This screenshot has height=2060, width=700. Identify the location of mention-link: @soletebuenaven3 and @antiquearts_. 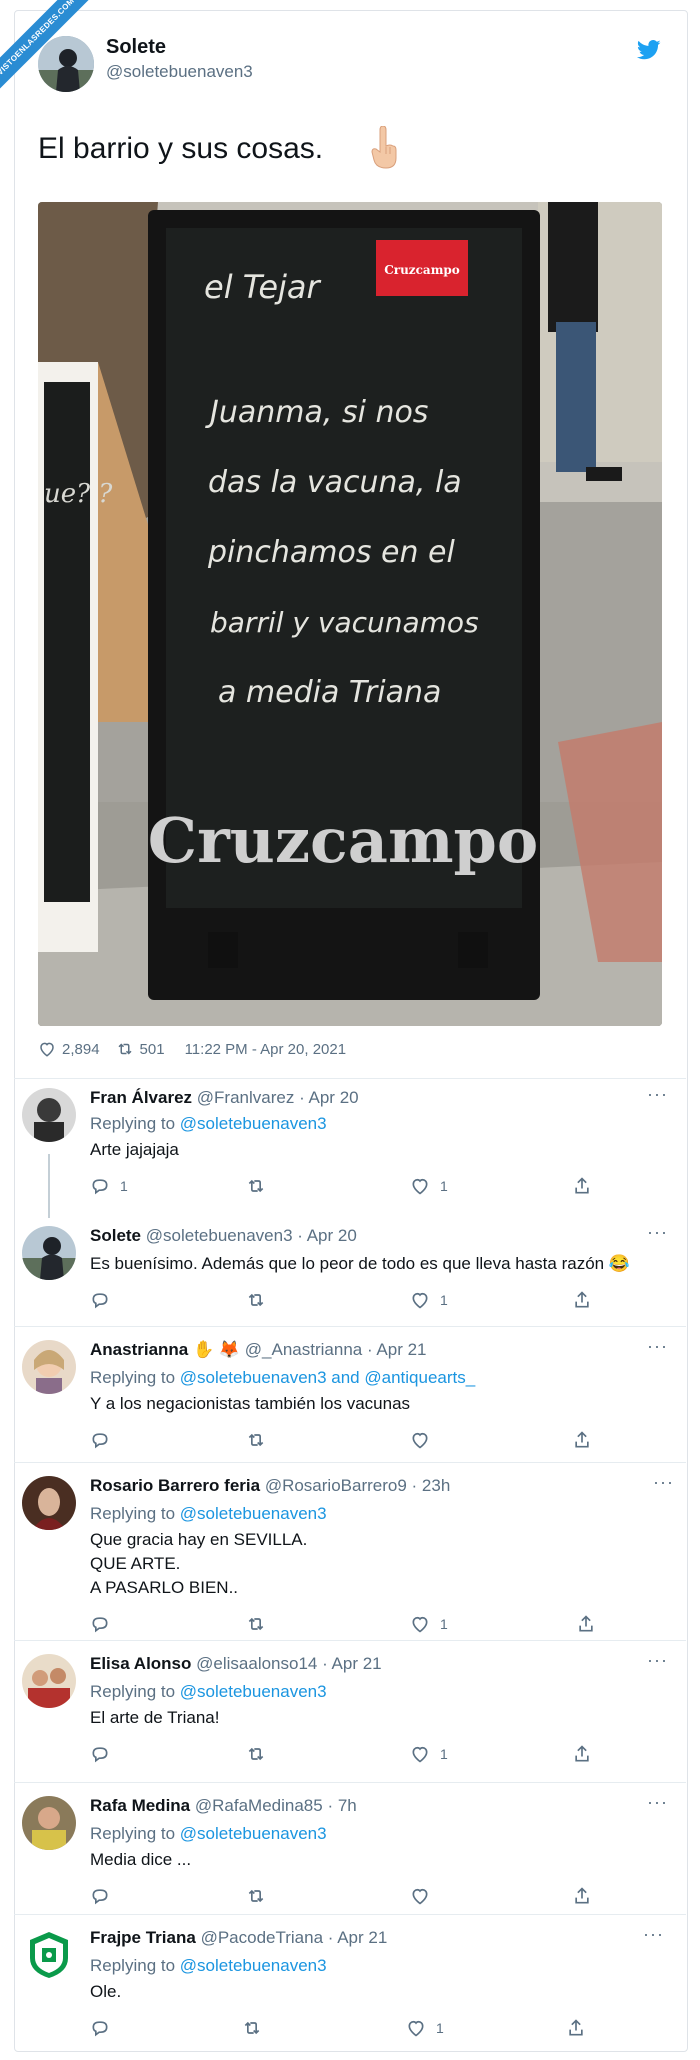
(327, 1377).